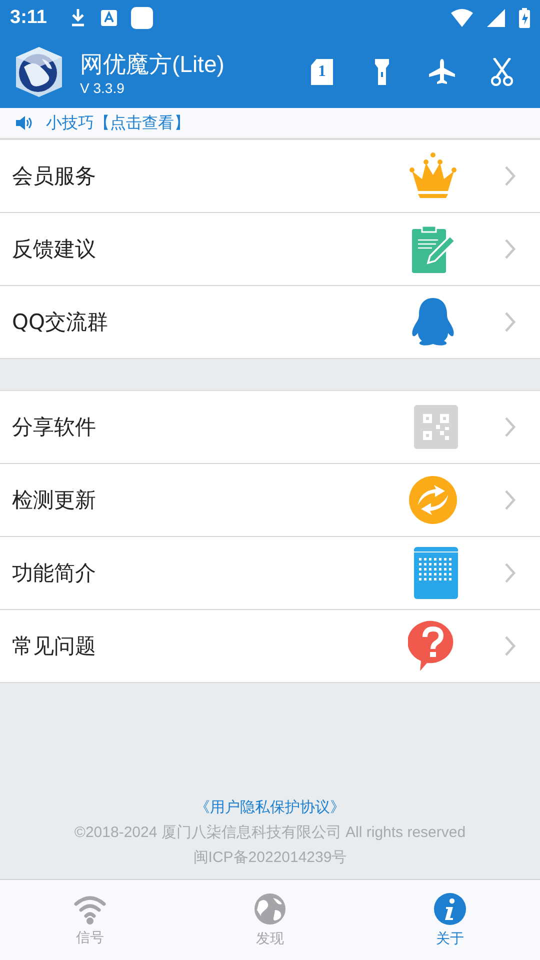 This screenshot has height=960, width=540. I want to click on menu-item: 反馈建议, so click(270, 249).